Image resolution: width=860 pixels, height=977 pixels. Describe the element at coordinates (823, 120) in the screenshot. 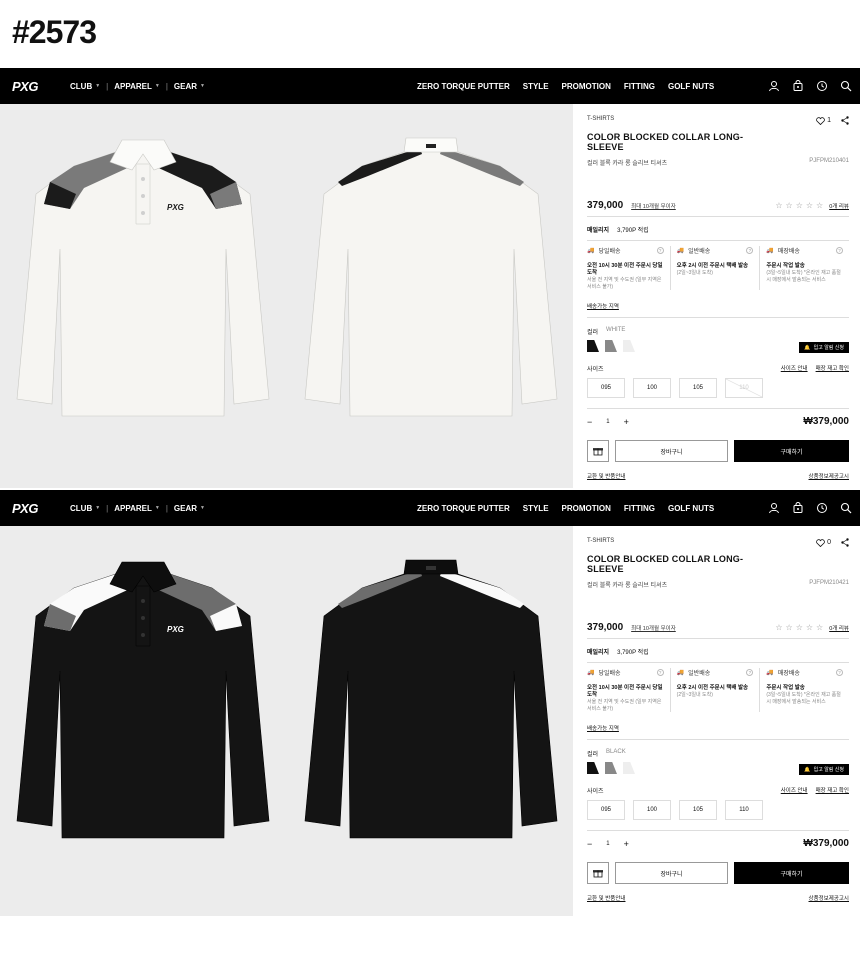

I see `wishlist-button: 1` at that location.